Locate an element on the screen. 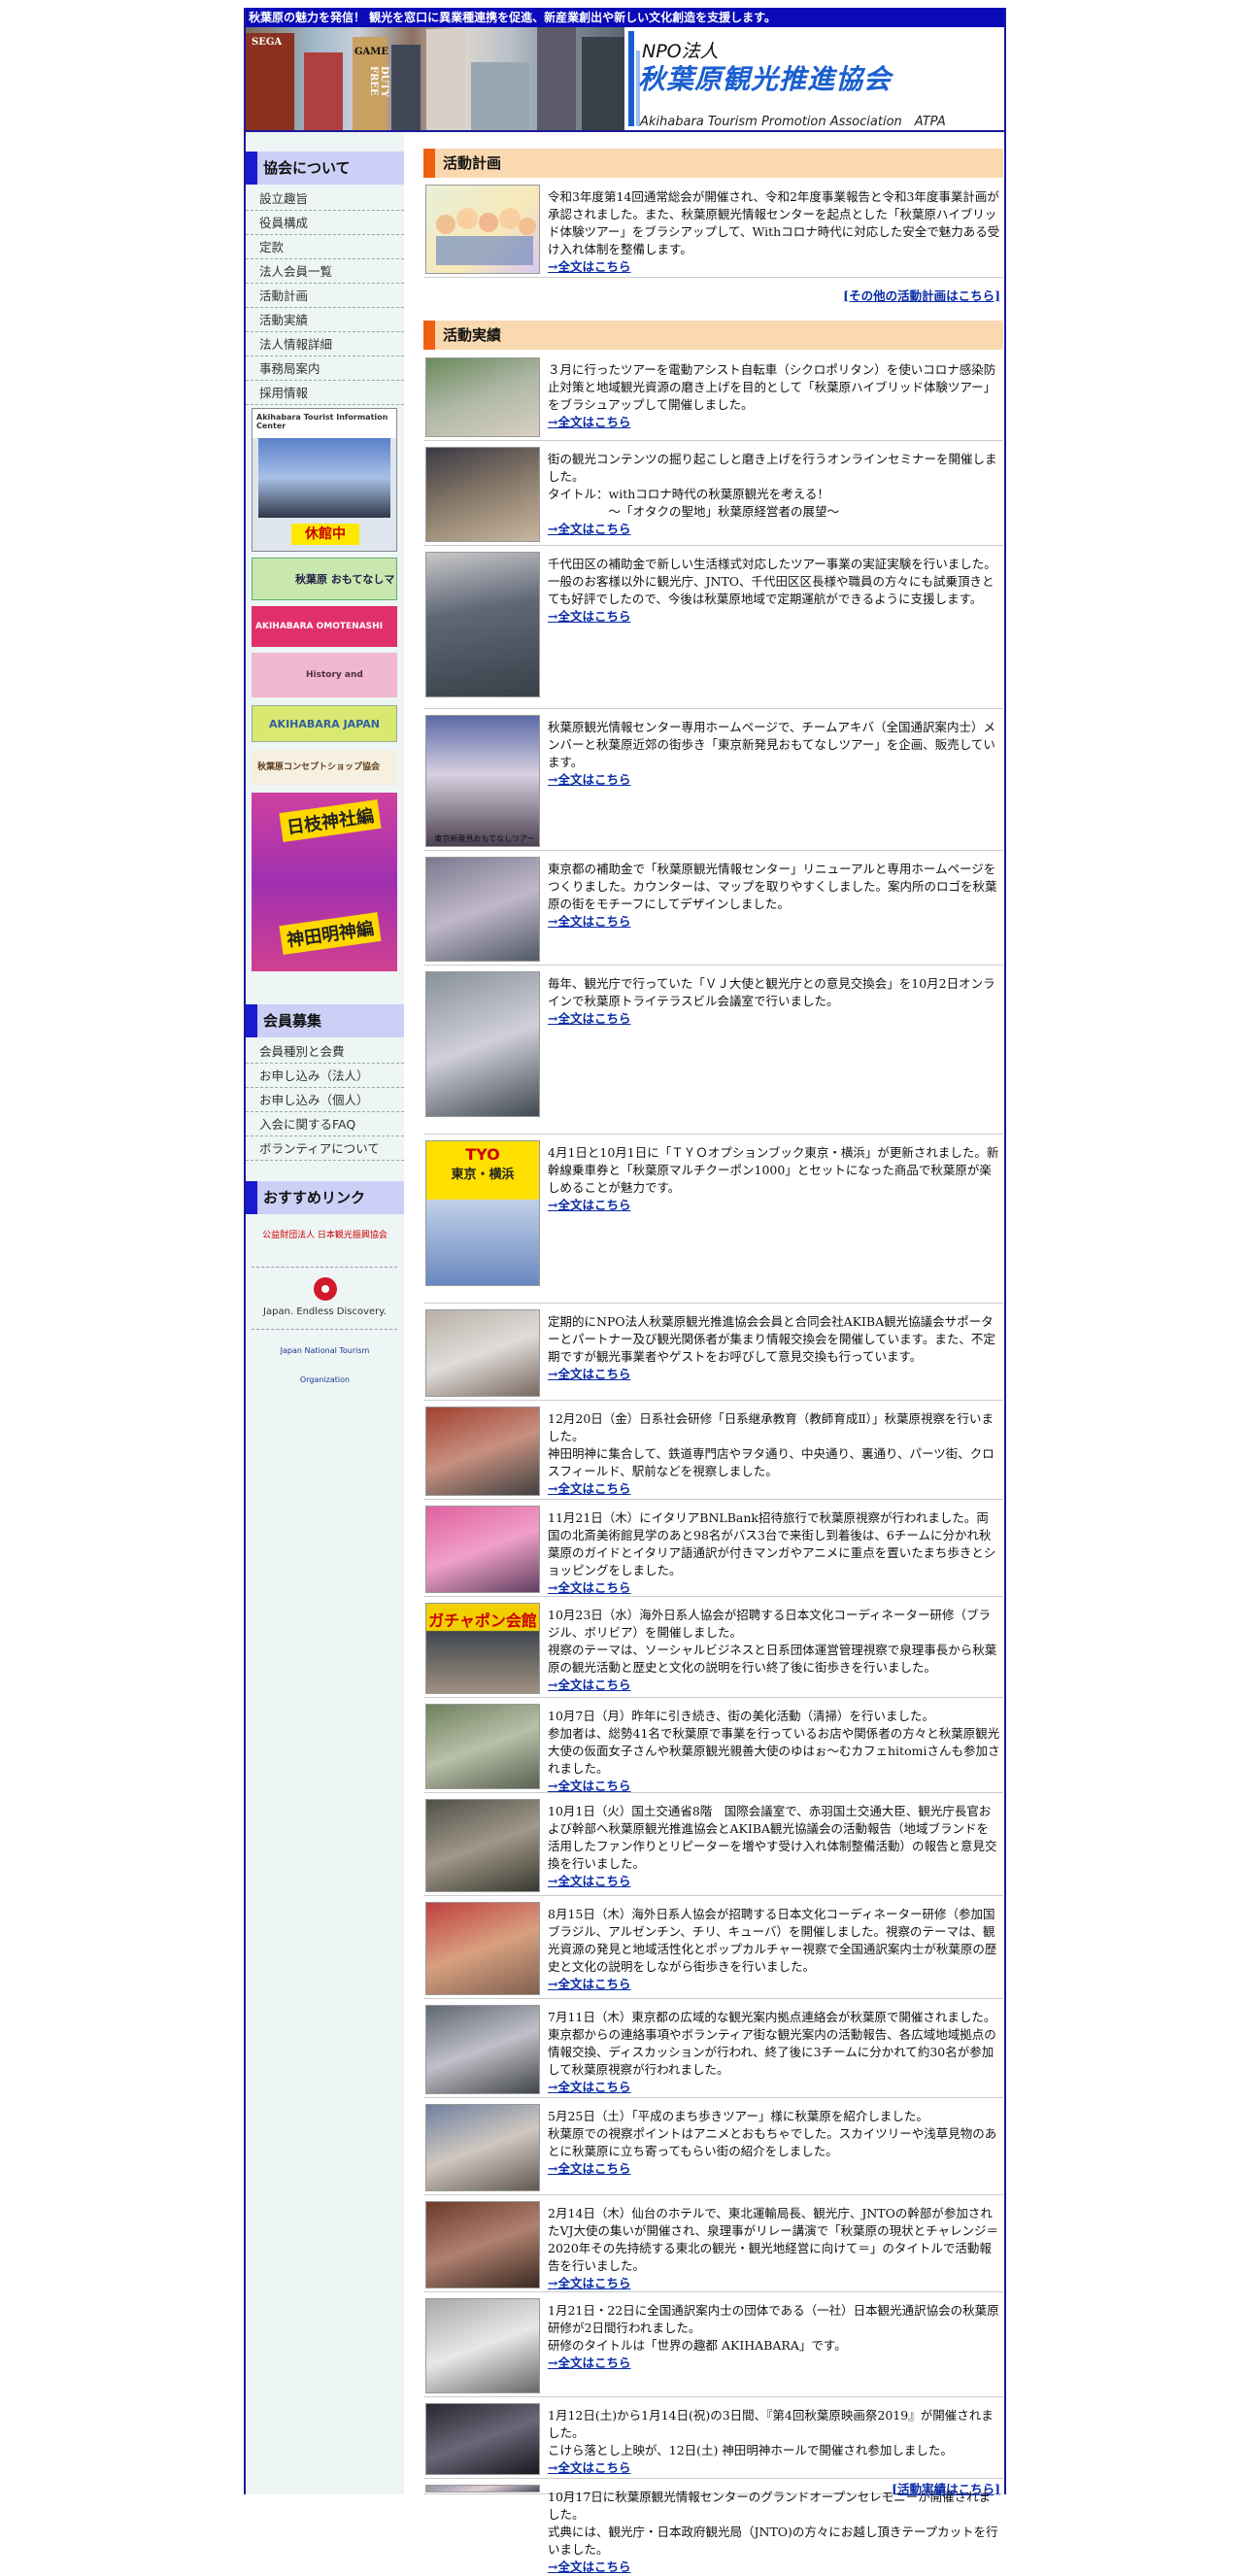 The height and width of the screenshot is (2576, 1247). sidebar-item-office: 事務局案内 is located at coordinates (325, 368).